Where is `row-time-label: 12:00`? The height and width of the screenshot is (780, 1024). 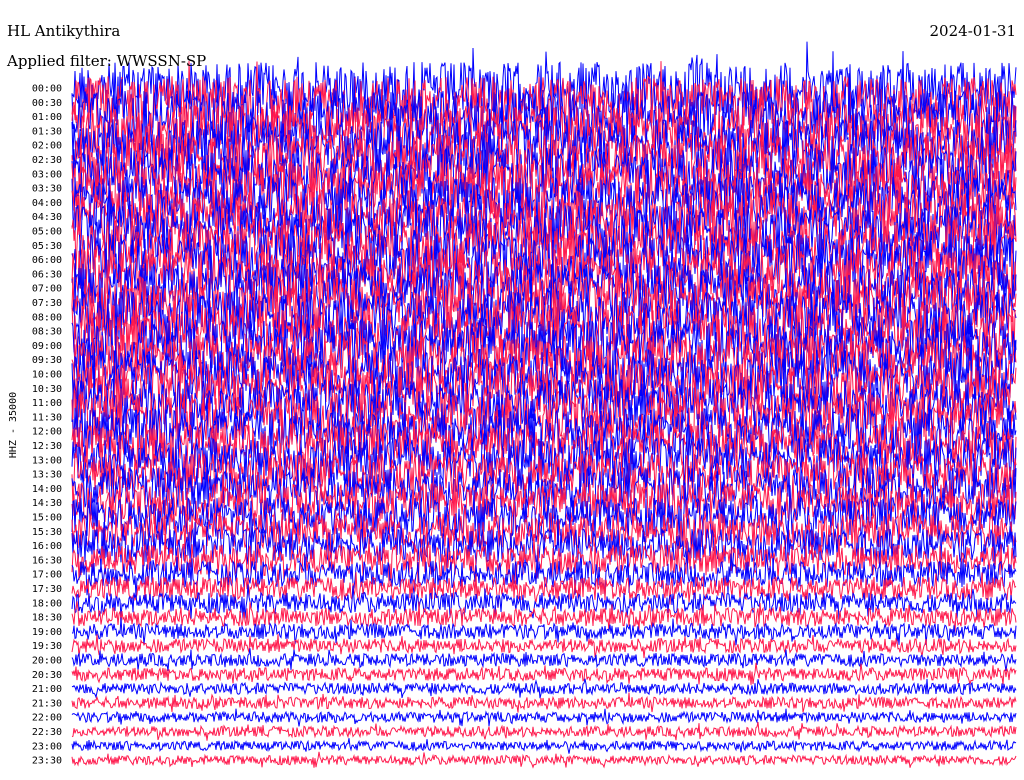 row-time-label: 12:00 is located at coordinates (47, 432).